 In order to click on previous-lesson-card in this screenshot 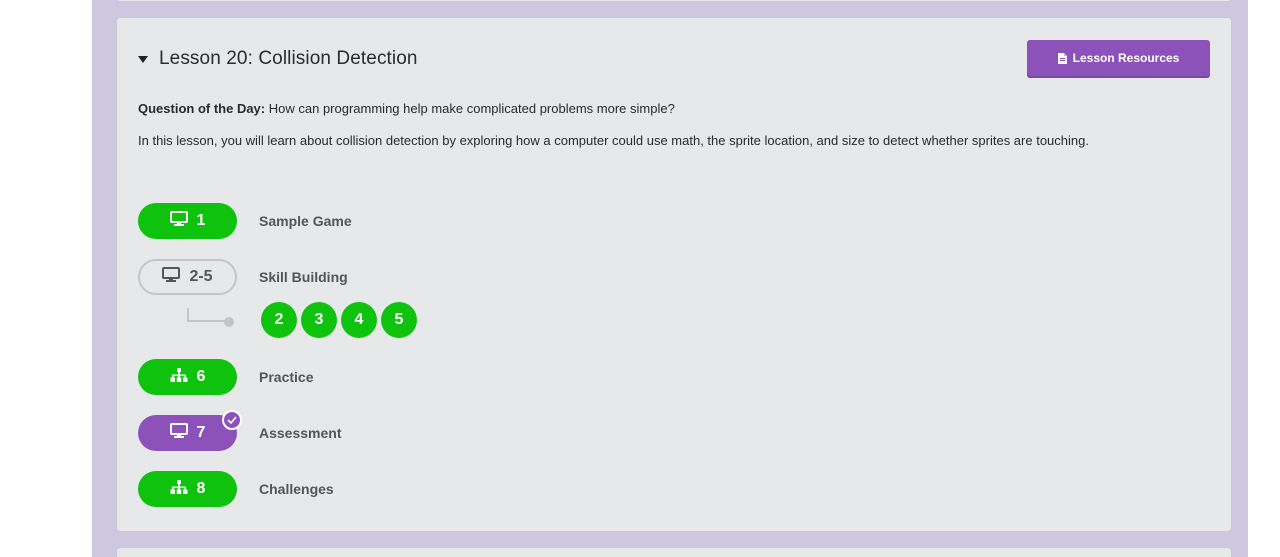, I will do `click(674, 1)`.